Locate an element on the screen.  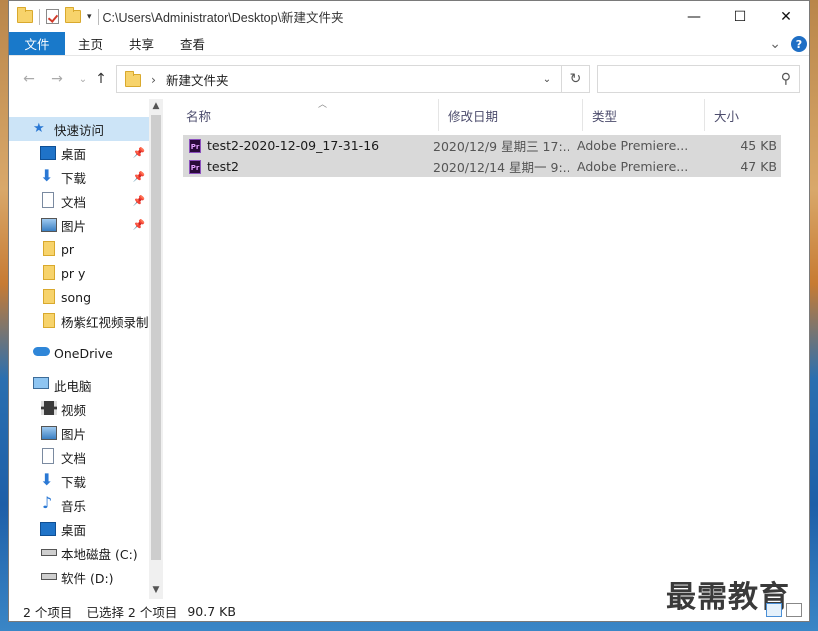
back-button: ← is located at coordinates (29, 79).